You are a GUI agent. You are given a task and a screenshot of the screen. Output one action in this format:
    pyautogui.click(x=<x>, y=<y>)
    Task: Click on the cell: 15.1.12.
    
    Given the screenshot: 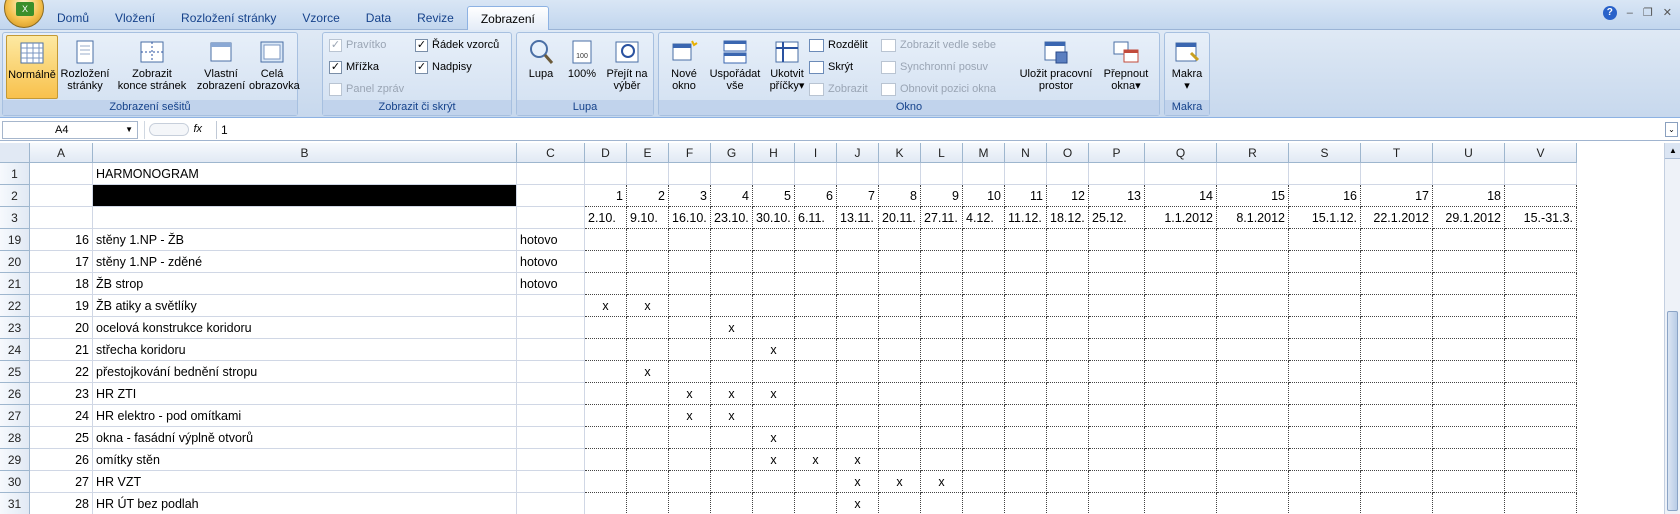 What is the action you would take?
    pyautogui.click(x=1325, y=218)
    